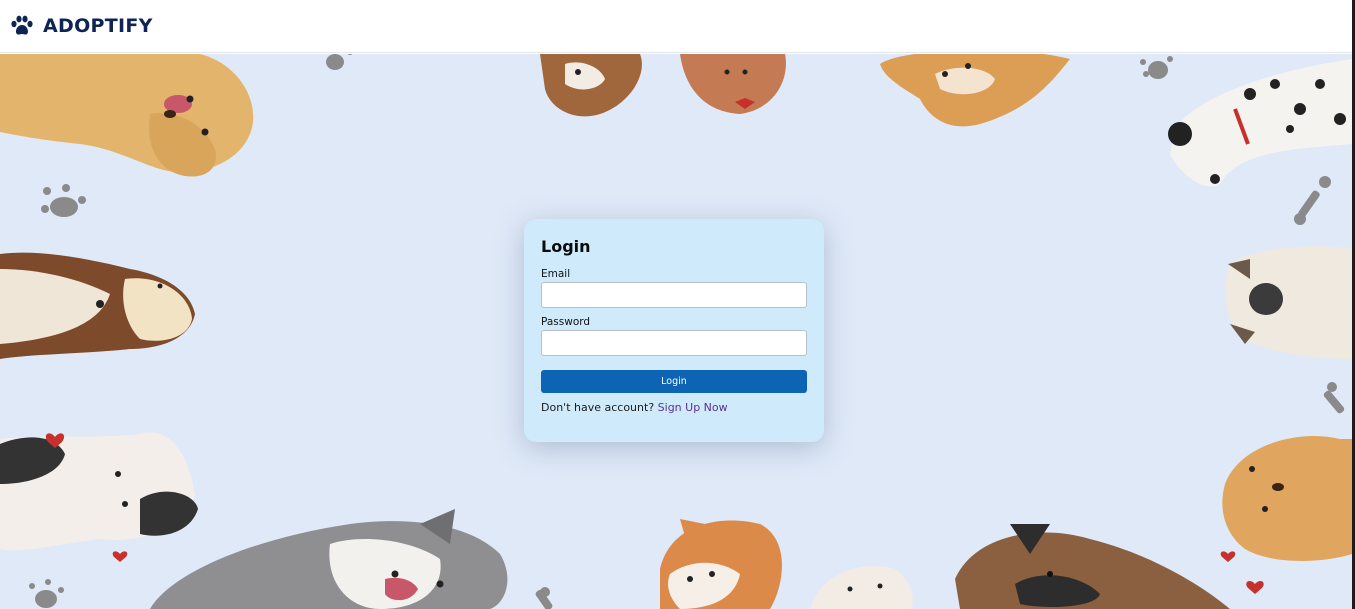 The width and height of the screenshot is (1355, 609). I want to click on login-title: Login, so click(566, 246).